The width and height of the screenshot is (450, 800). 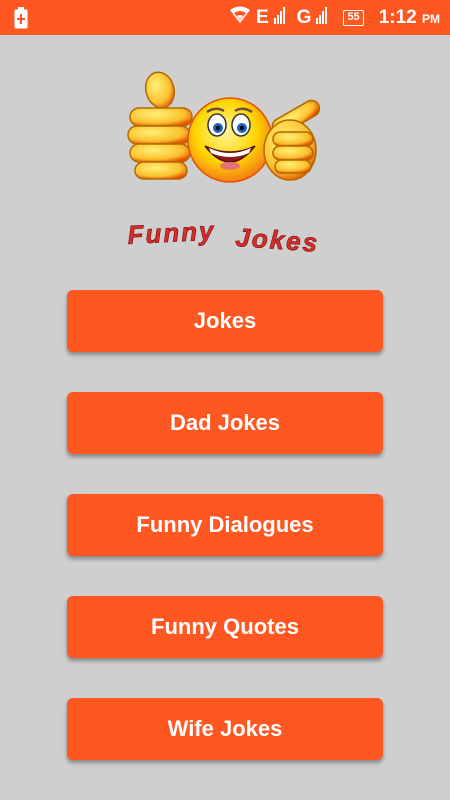 What do you see at coordinates (225, 627) in the screenshot?
I see `funny-quotes-button: Funny Quotes` at bounding box center [225, 627].